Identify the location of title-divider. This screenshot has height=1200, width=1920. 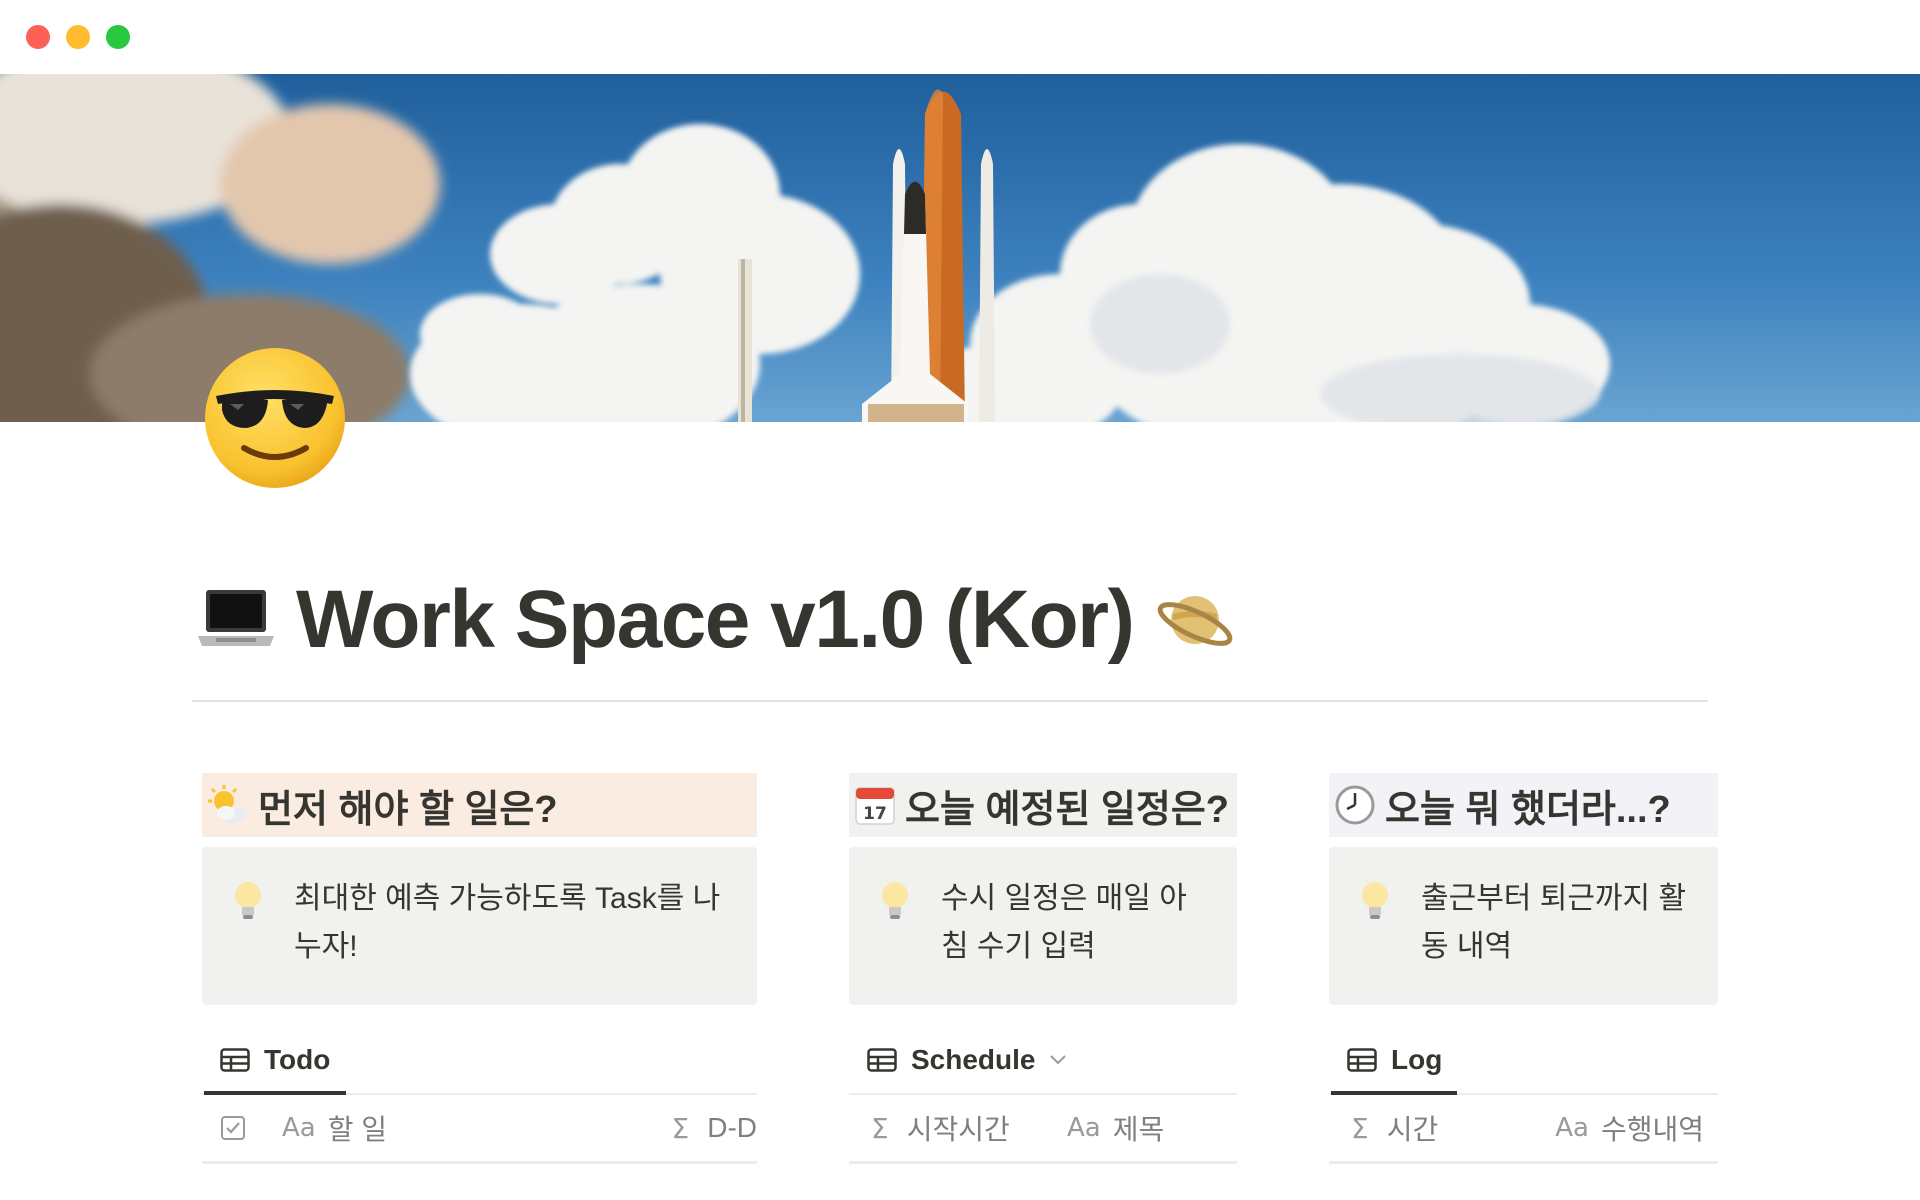
(950, 701).